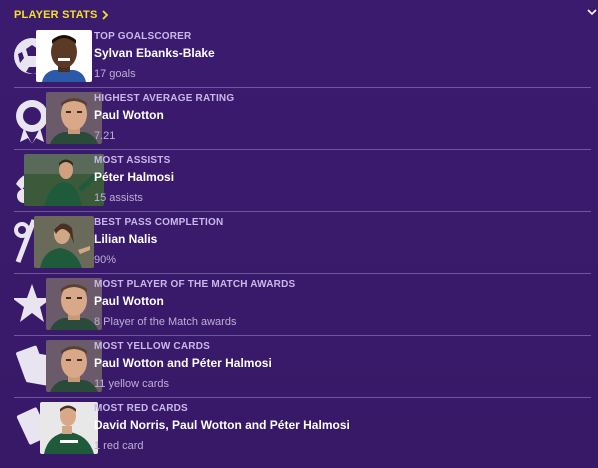  I want to click on panel-title: PLAYER STATS, so click(56, 15).